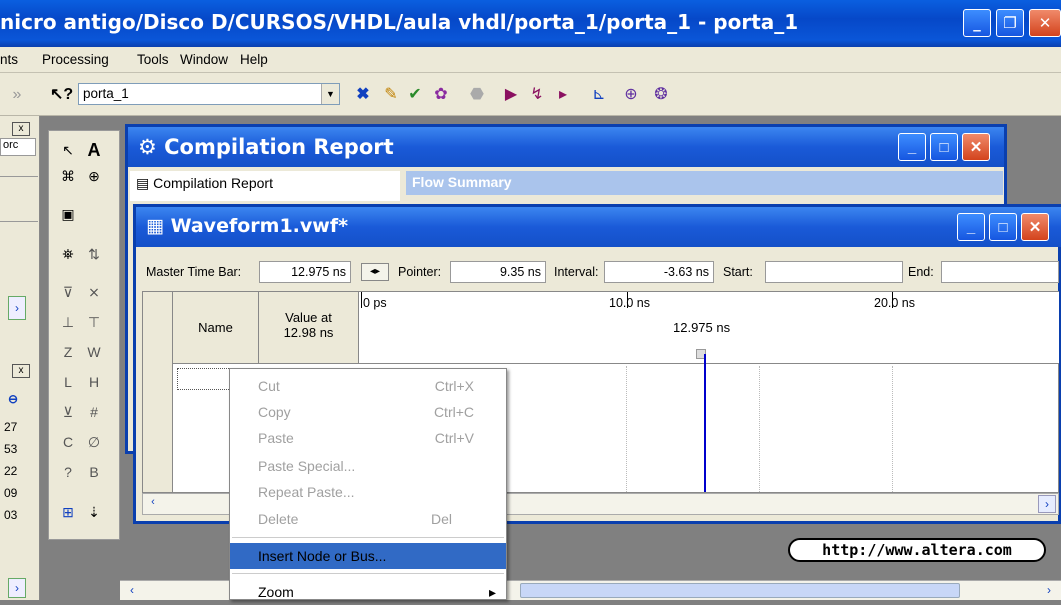 This screenshot has width=1061, height=605. Describe the element at coordinates (659, 272) in the screenshot. I see `interval-field: -3.63 ns` at that location.